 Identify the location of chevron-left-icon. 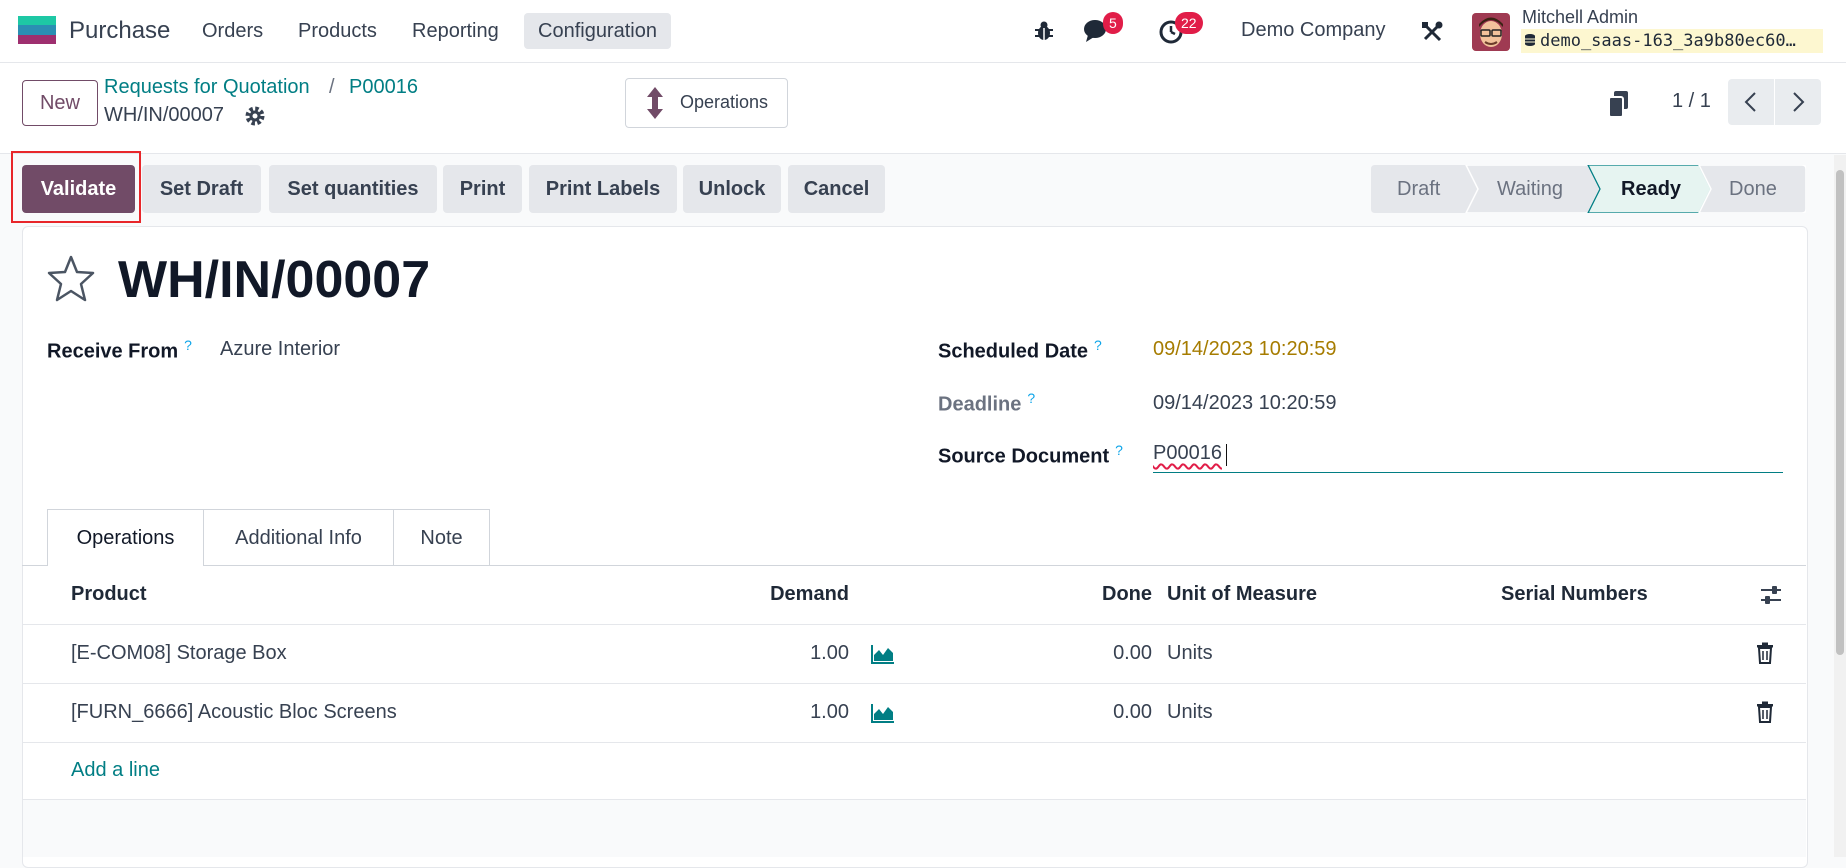
(1750, 102).